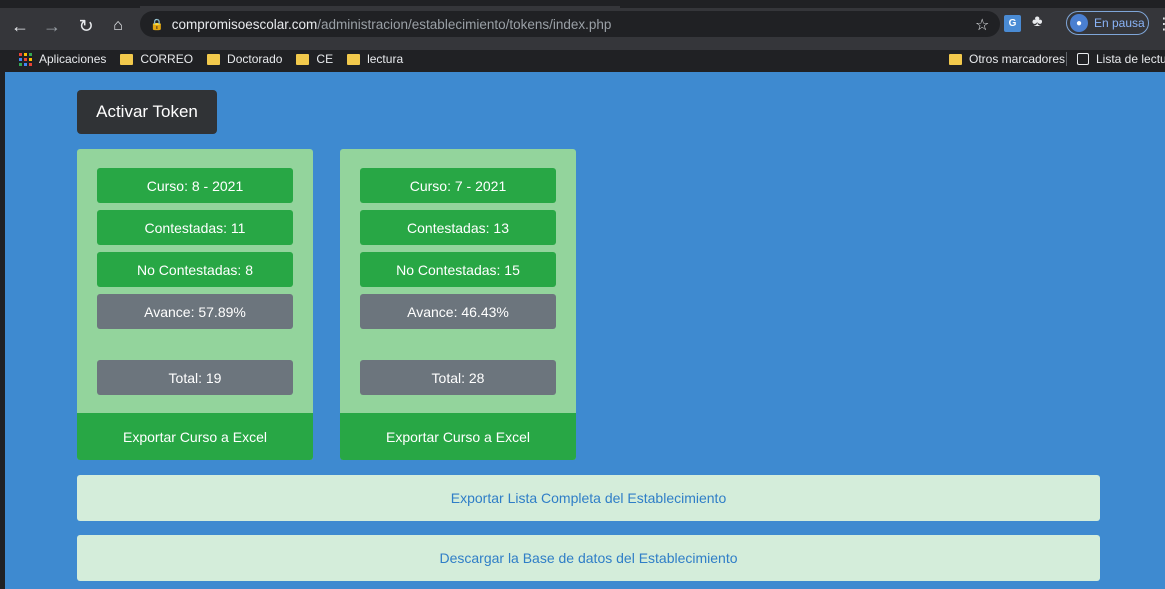  Describe the element at coordinates (458, 227) in the screenshot. I see `answered-count: Contestadas: 13` at that location.